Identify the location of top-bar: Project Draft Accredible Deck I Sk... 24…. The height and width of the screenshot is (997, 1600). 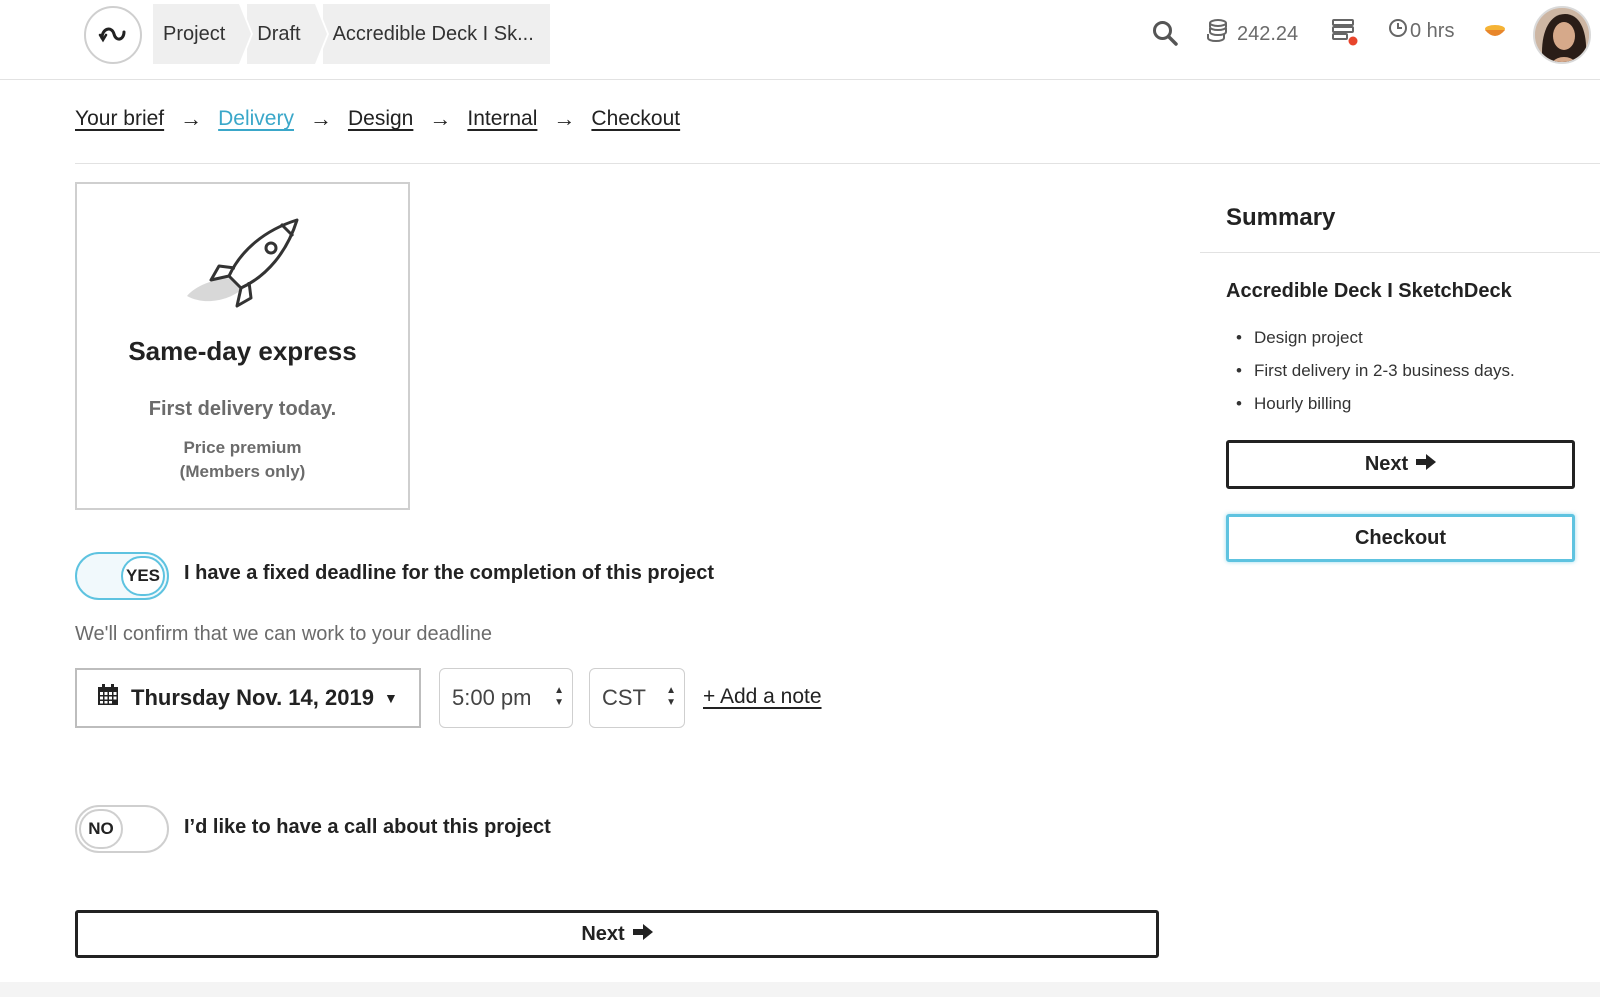
(800, 40).